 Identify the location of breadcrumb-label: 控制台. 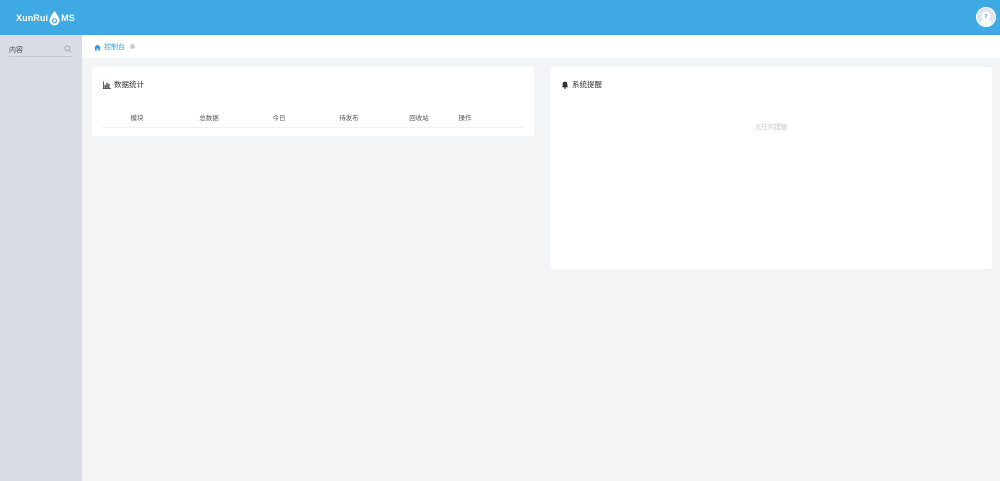
(114, 47).